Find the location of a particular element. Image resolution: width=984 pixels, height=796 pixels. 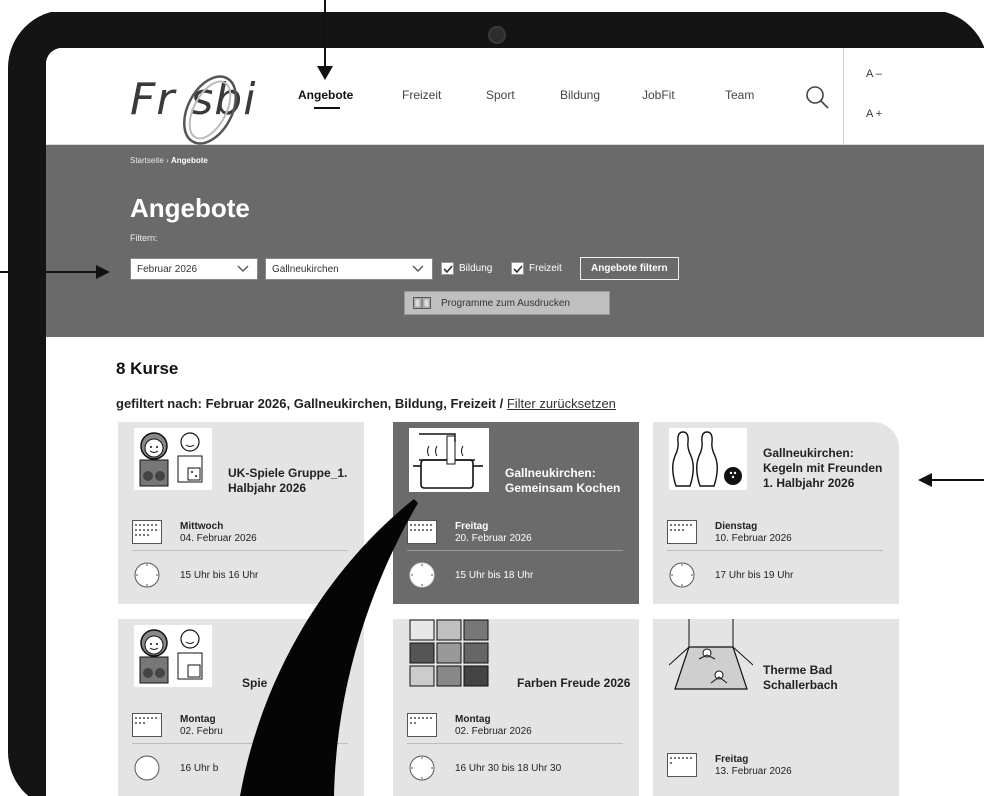

print-button-label: Programme zum Ausdrucken is located at coordinates (505, 303).